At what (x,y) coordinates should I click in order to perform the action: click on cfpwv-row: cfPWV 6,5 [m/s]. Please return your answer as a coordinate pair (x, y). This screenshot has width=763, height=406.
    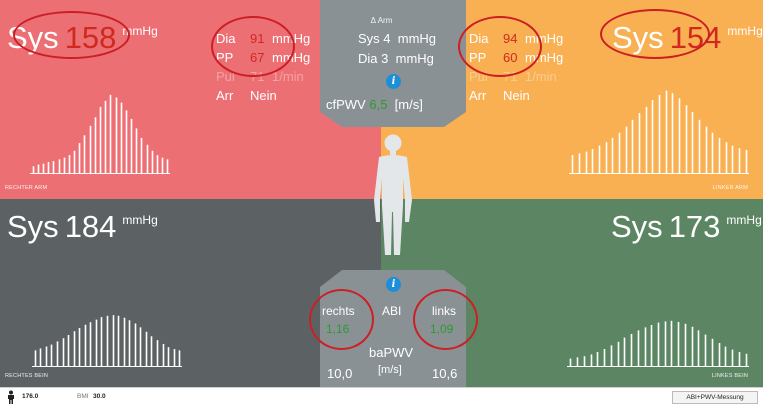
    Looking at the image, I should click on (374, 104).